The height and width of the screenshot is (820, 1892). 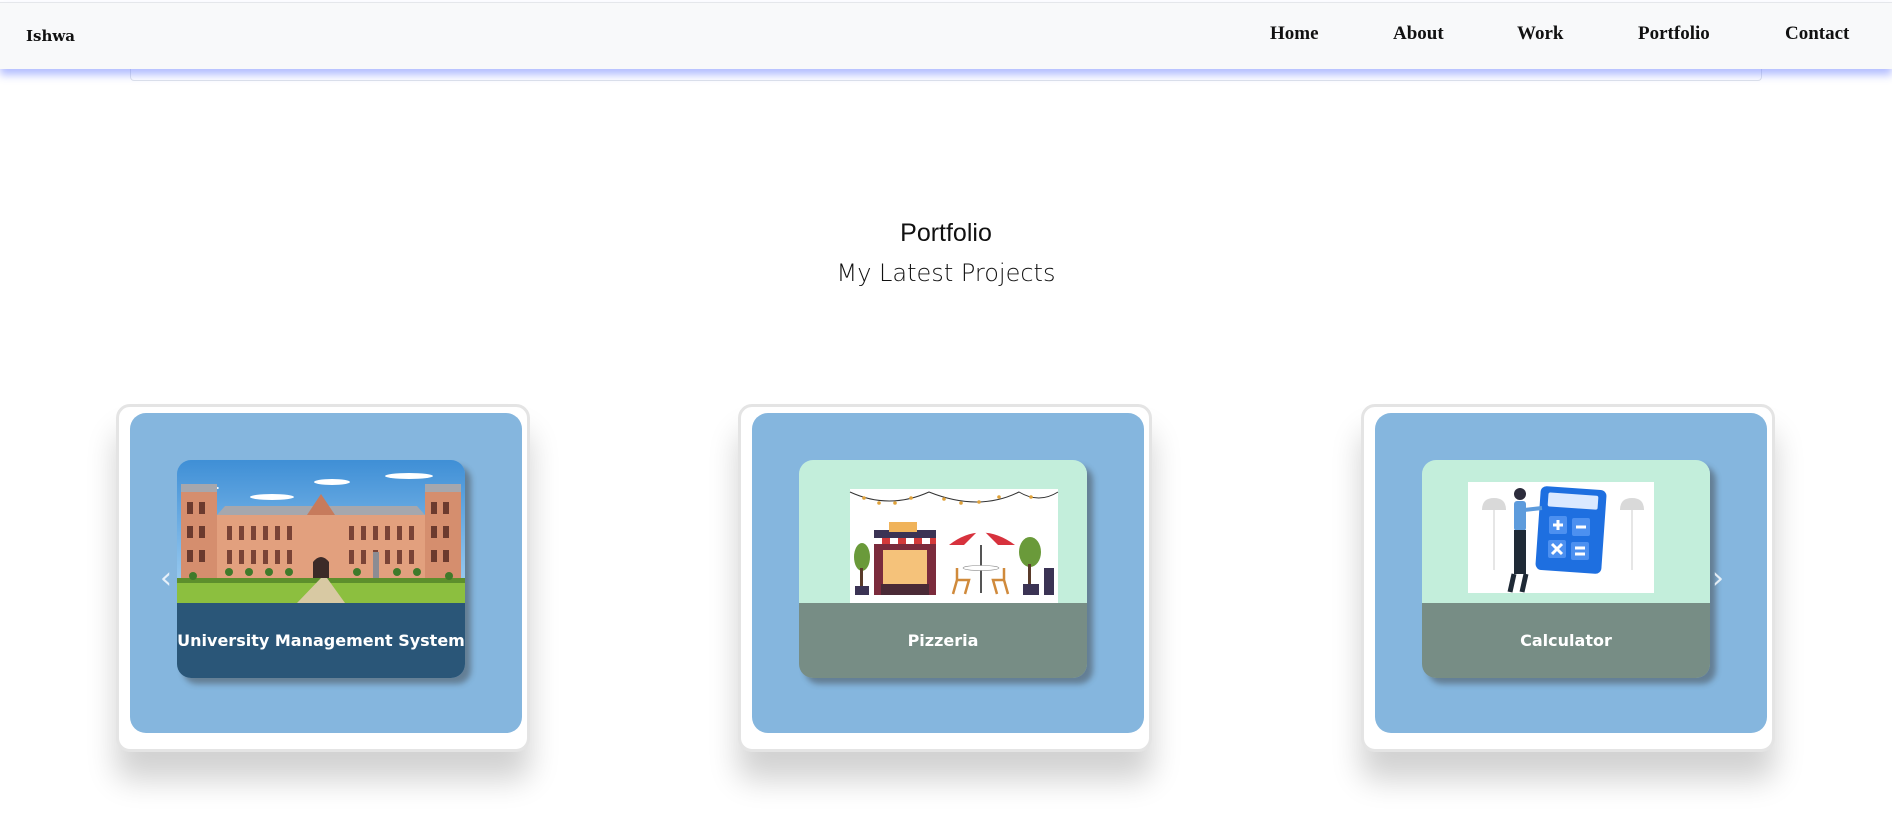 I want to click on section-subtitle: My Latest Projects, so click(x=946, y=273).